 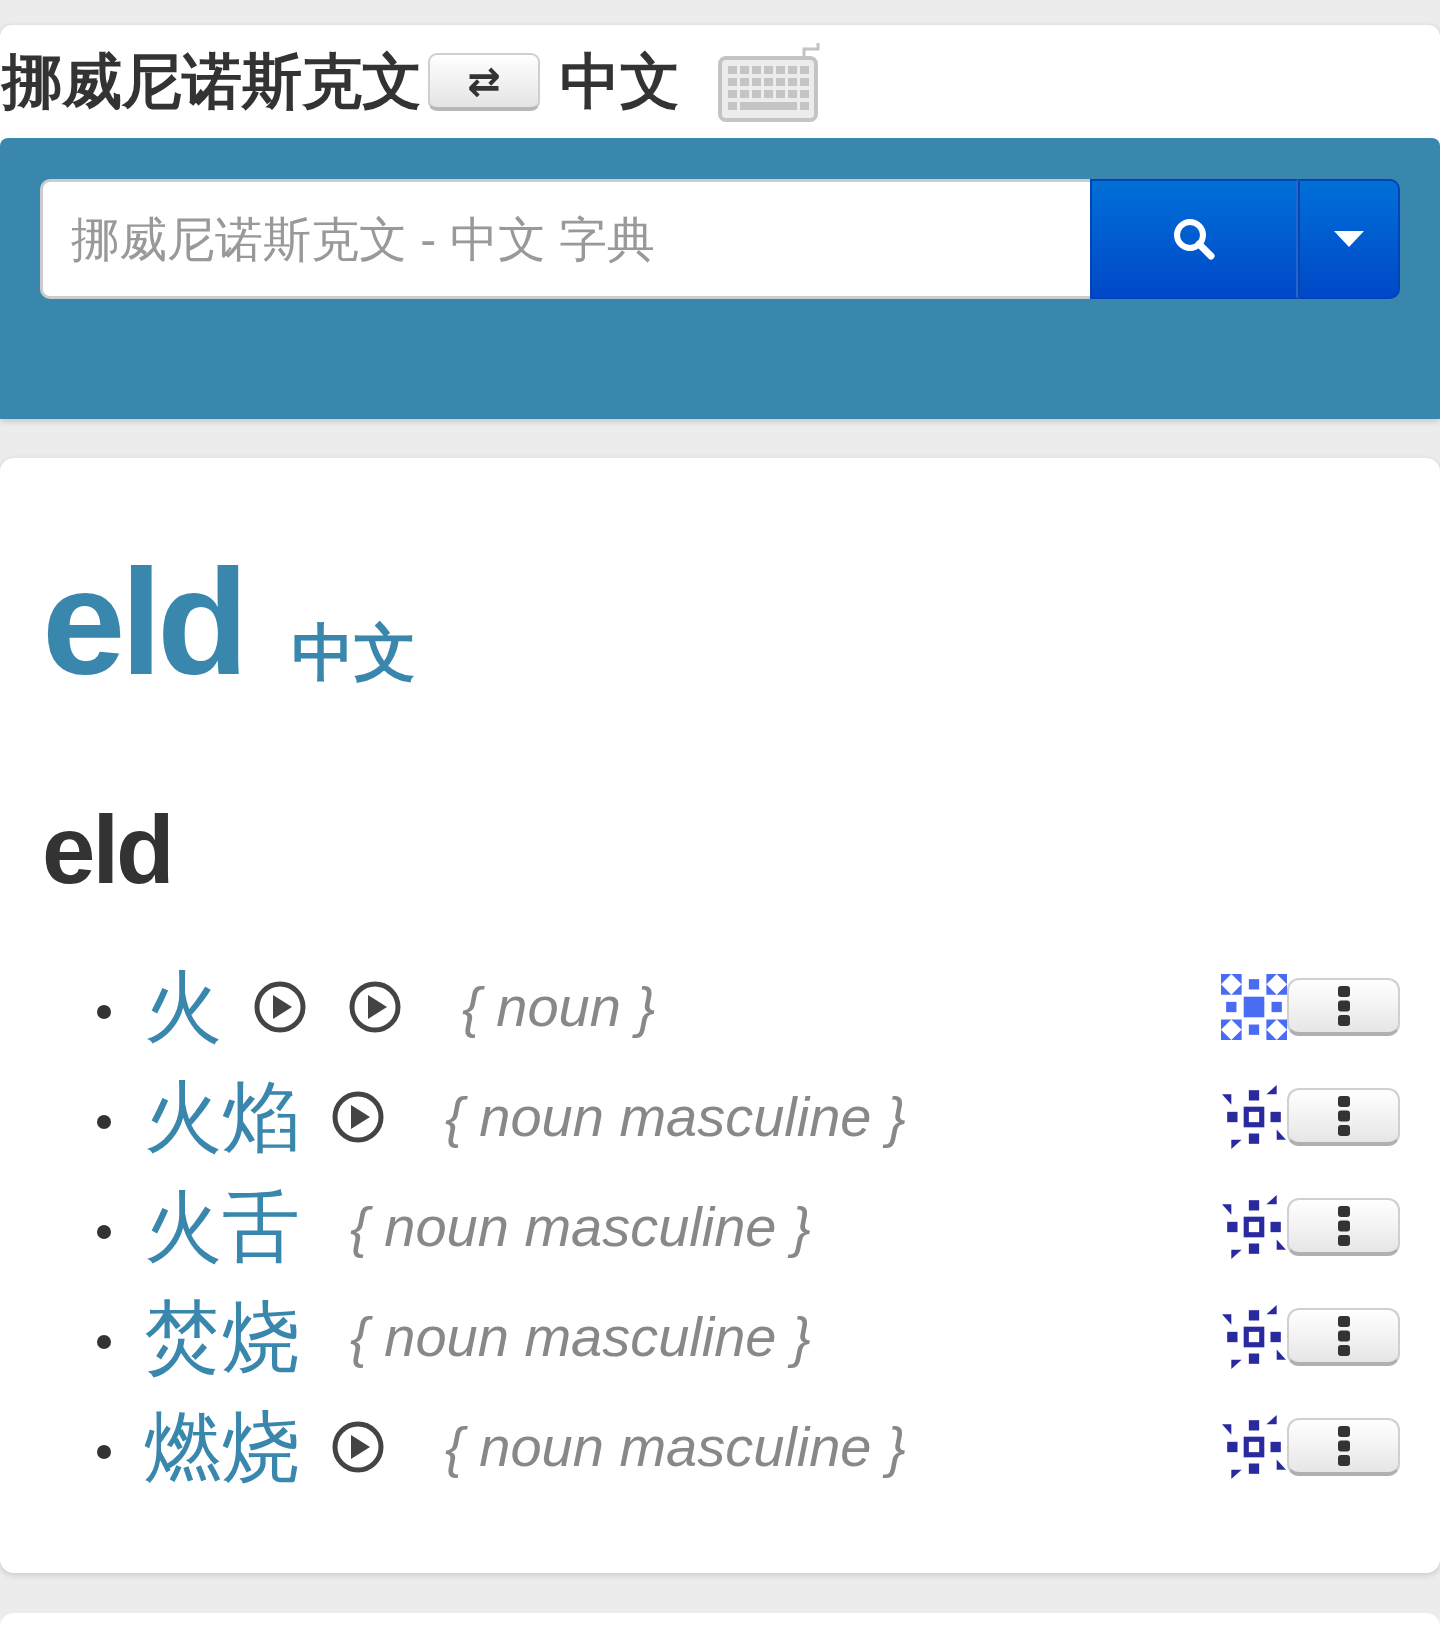 I want to click on search-field: 挪威尼诺斯克文 - 中文 字典, so click(x=565, y=239).